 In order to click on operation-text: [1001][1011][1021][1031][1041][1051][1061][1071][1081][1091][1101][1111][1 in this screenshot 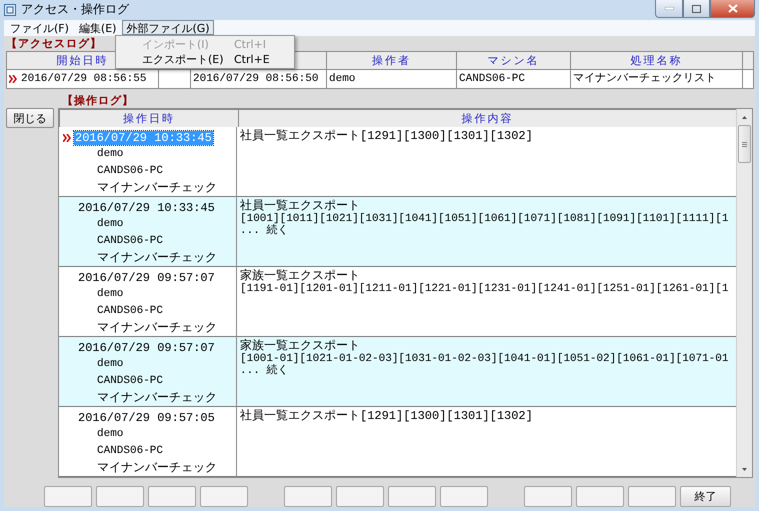, I will do `click(485, 219)`.